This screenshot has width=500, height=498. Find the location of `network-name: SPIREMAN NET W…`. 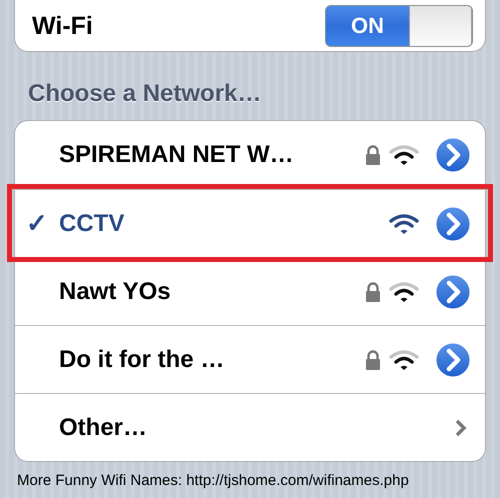

network-name: SPIREMAN NET W… is located at coordinates (177, 155).